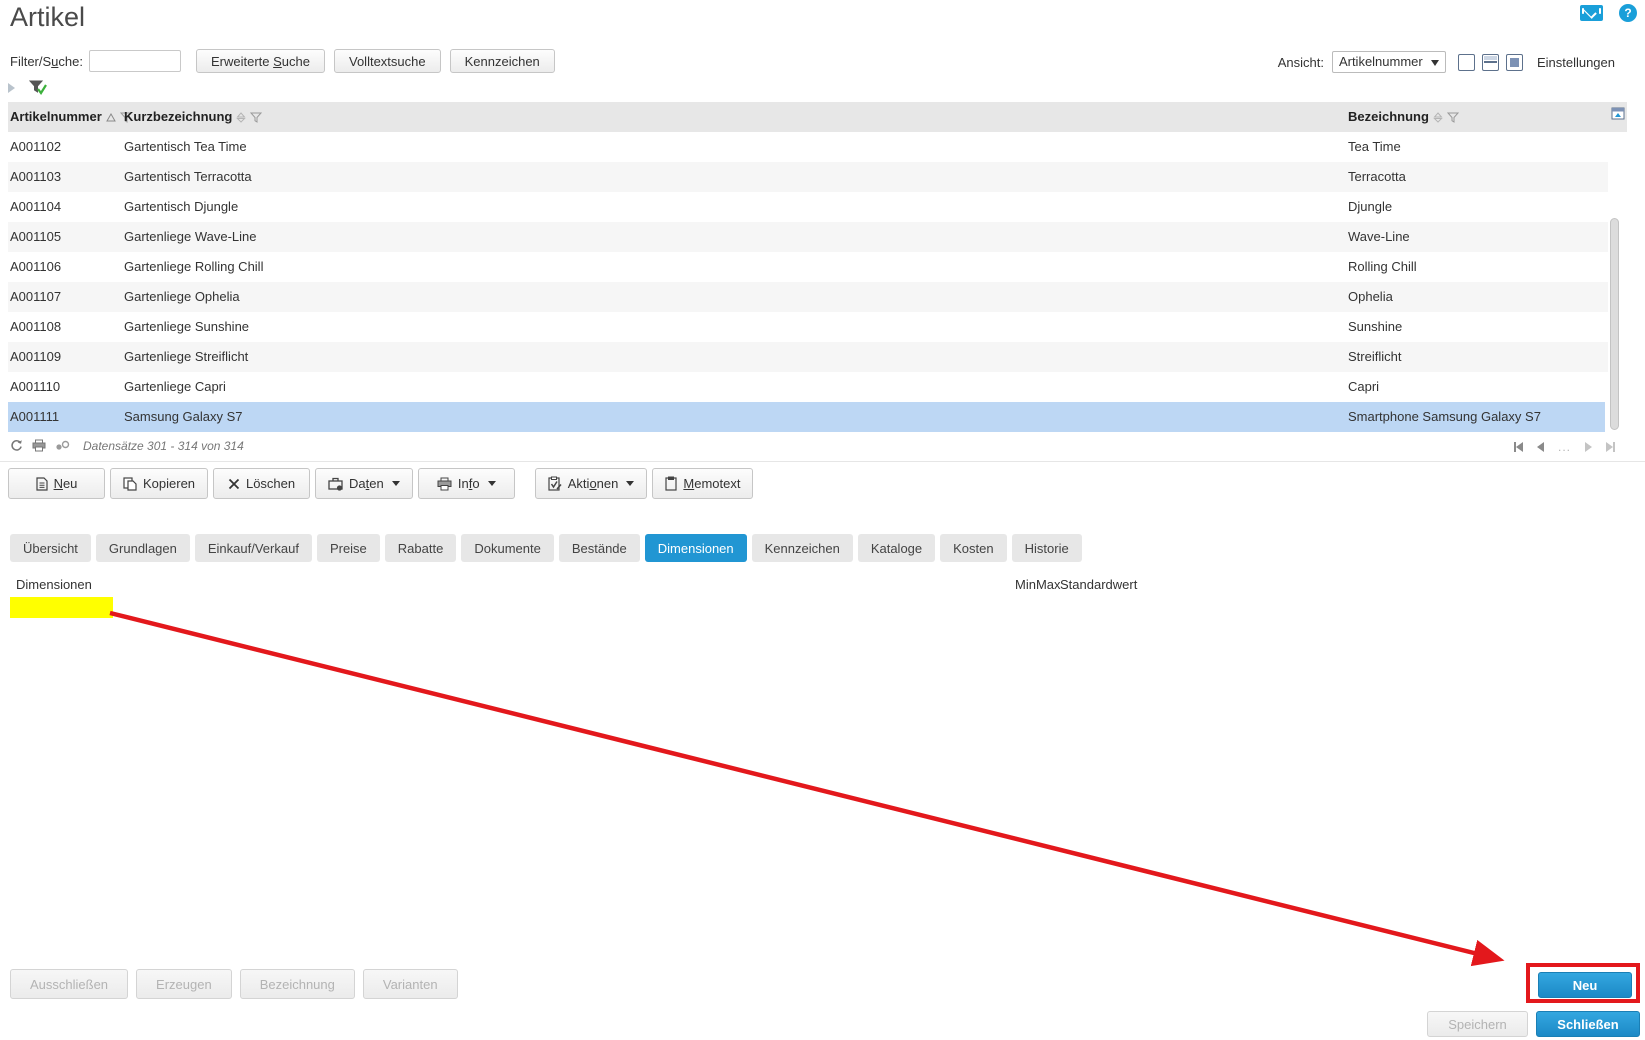  I want to click on tab-kosten: Kosten, so click(973, 548).